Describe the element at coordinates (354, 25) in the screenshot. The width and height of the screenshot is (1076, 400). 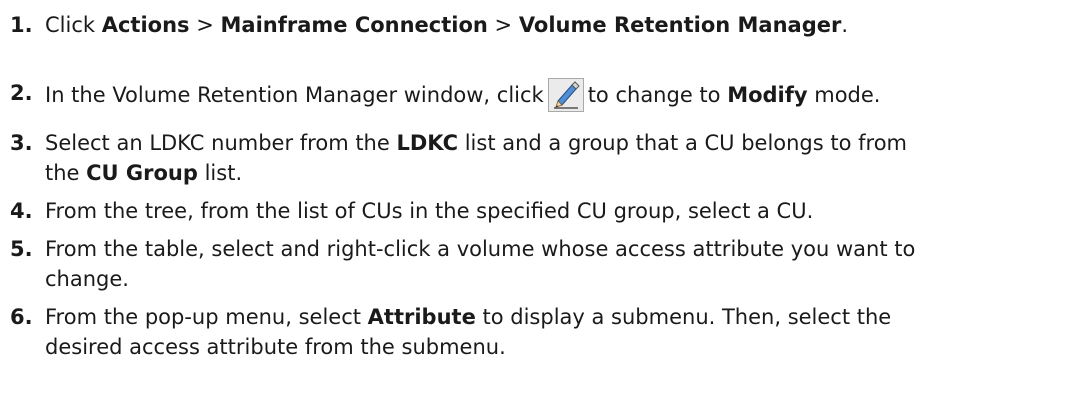
I see `menu-mainframe-connection: Mainframe Connection` at that location.